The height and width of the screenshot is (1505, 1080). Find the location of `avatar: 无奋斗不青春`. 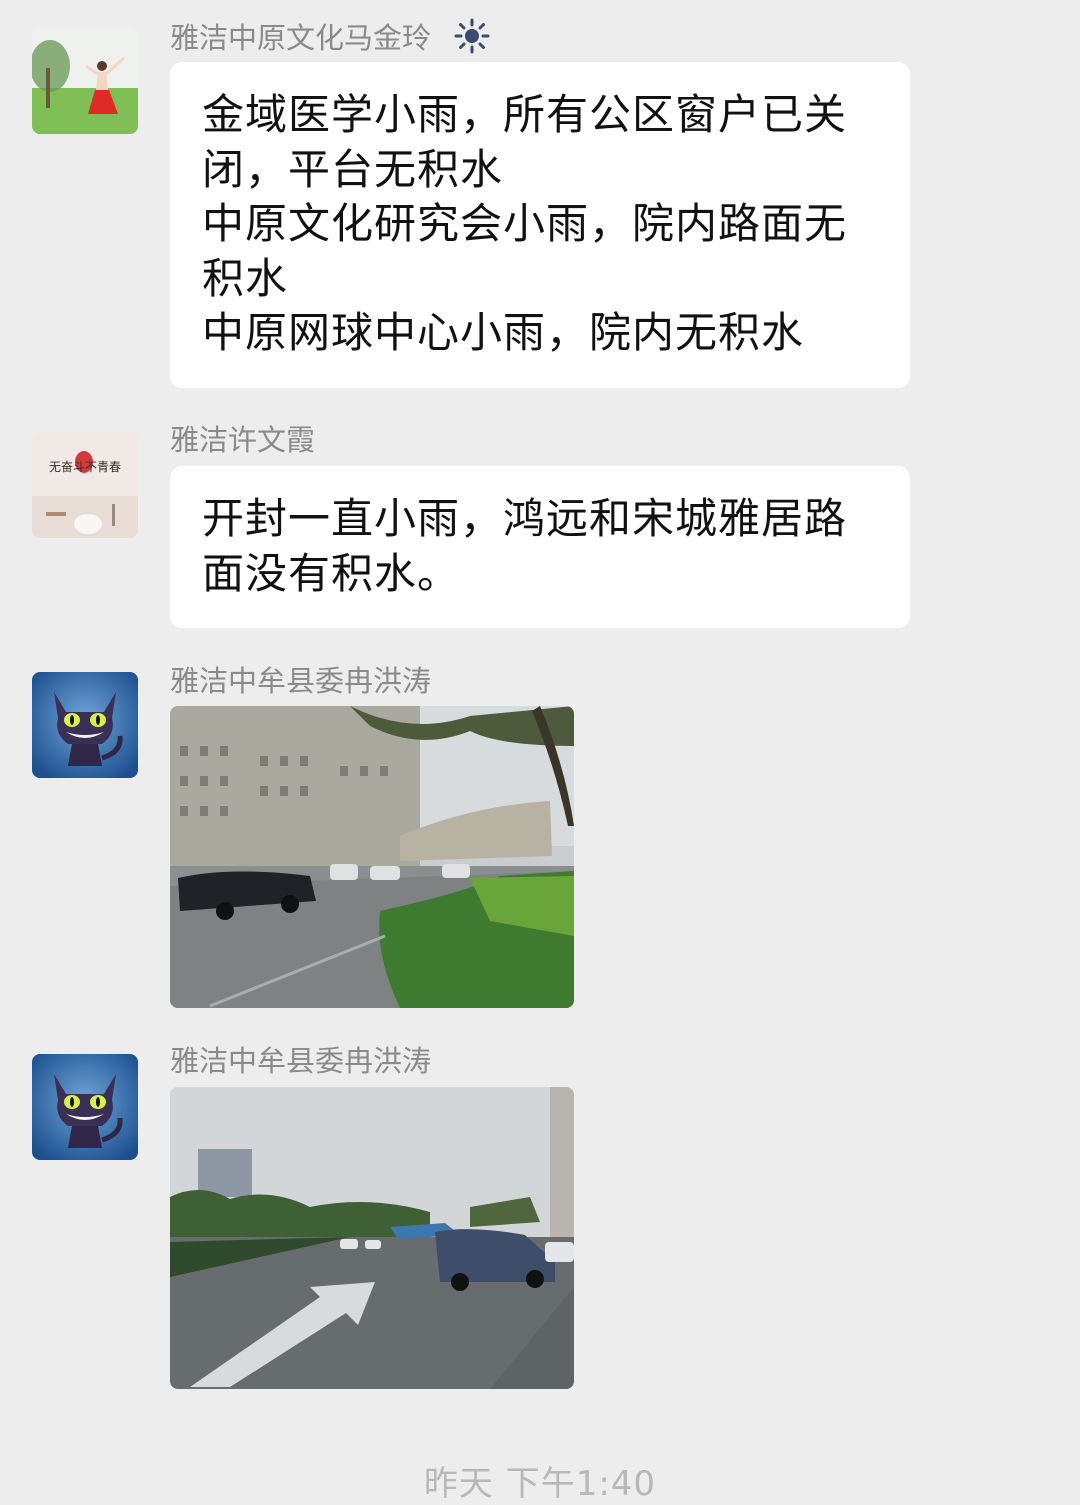

avatar: 无奋斗不青春 is located at coordinates (85, 485).